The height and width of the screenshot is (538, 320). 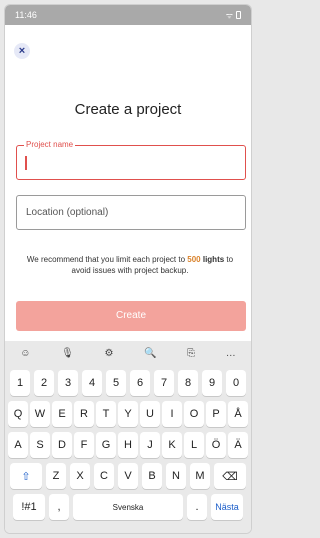 I want to click on shift-key: ⇧, so click(x=26, y=476).